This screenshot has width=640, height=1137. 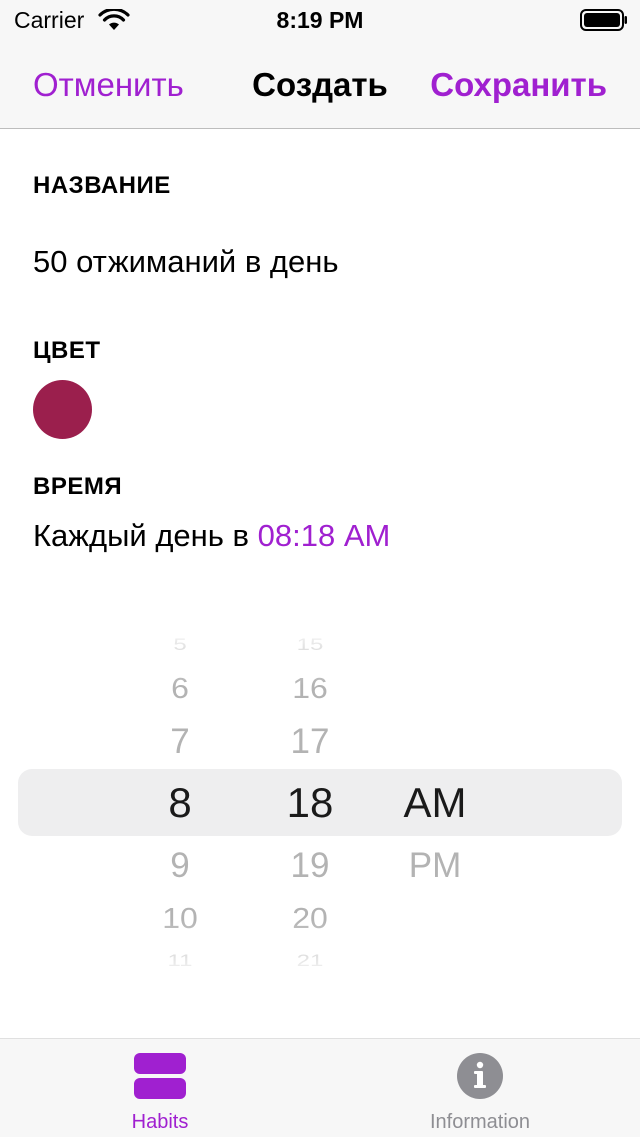 I want to click on status-time: 8:19 PM, so click(x=320, y=20).